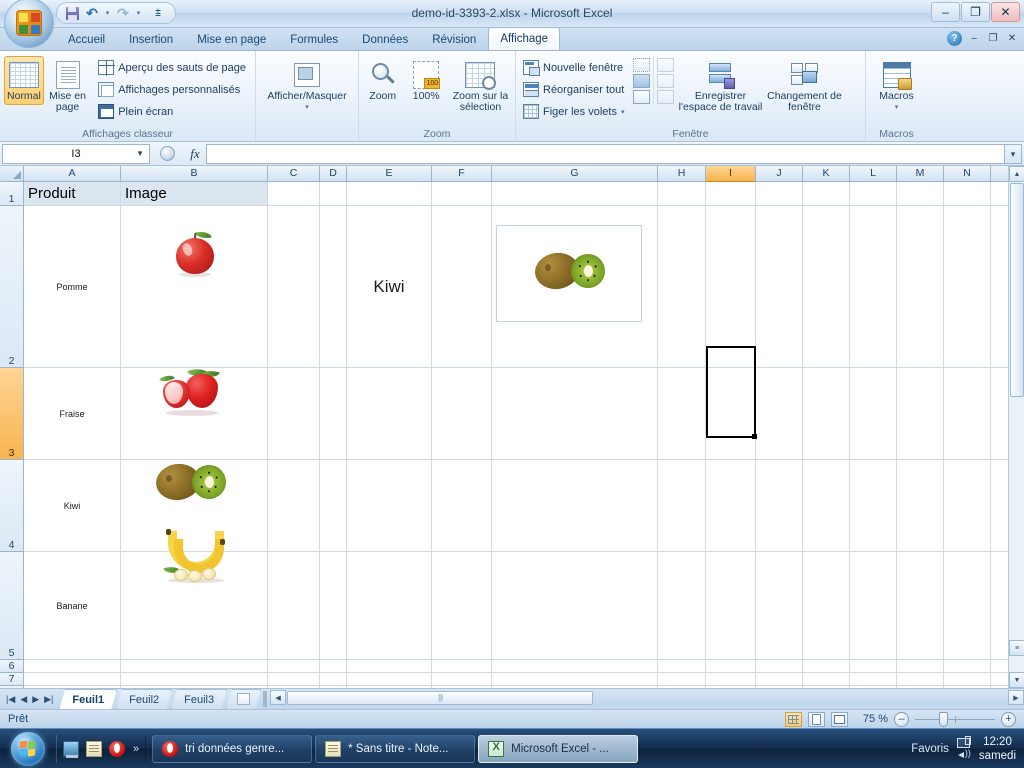 The image size is (1024, 768). I want to click on cell-e2: Kiwi, so click(389, 286).